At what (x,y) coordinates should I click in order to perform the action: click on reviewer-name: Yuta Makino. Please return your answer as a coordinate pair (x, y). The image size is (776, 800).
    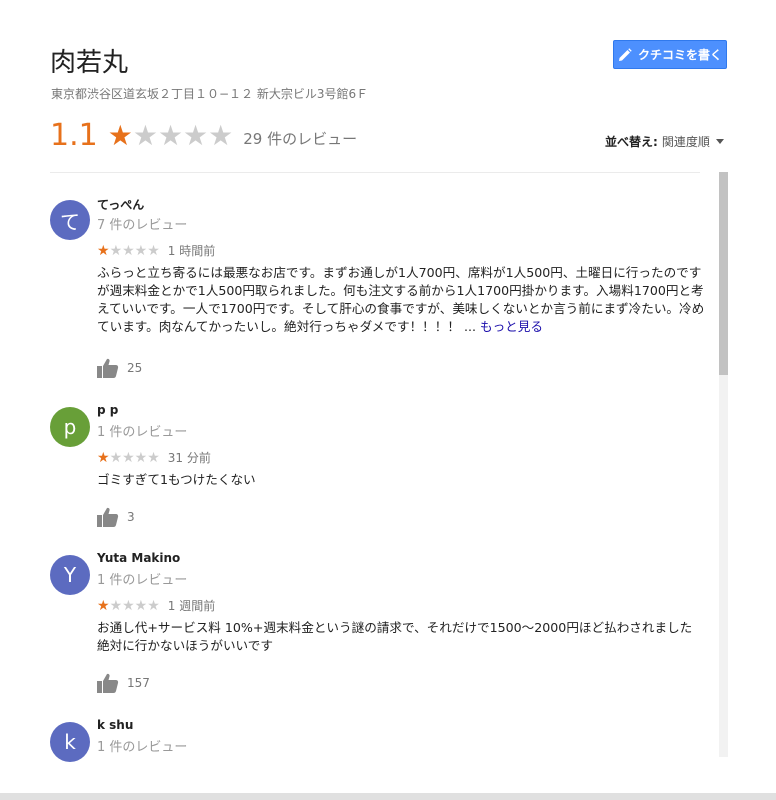
    Looking at the image, I should click on (138, 558).